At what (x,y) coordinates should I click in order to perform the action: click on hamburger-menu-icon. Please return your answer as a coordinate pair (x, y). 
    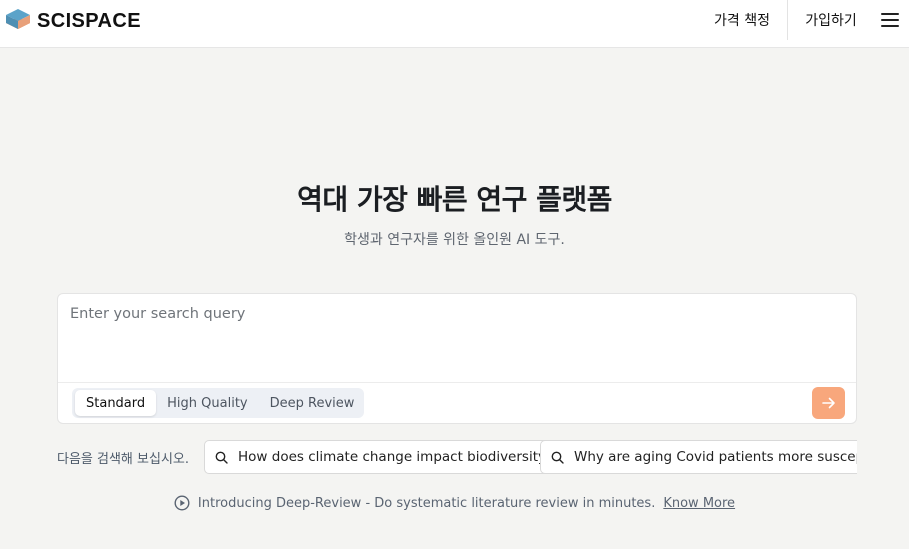
    Looking at the image, I should click on (890, 20).